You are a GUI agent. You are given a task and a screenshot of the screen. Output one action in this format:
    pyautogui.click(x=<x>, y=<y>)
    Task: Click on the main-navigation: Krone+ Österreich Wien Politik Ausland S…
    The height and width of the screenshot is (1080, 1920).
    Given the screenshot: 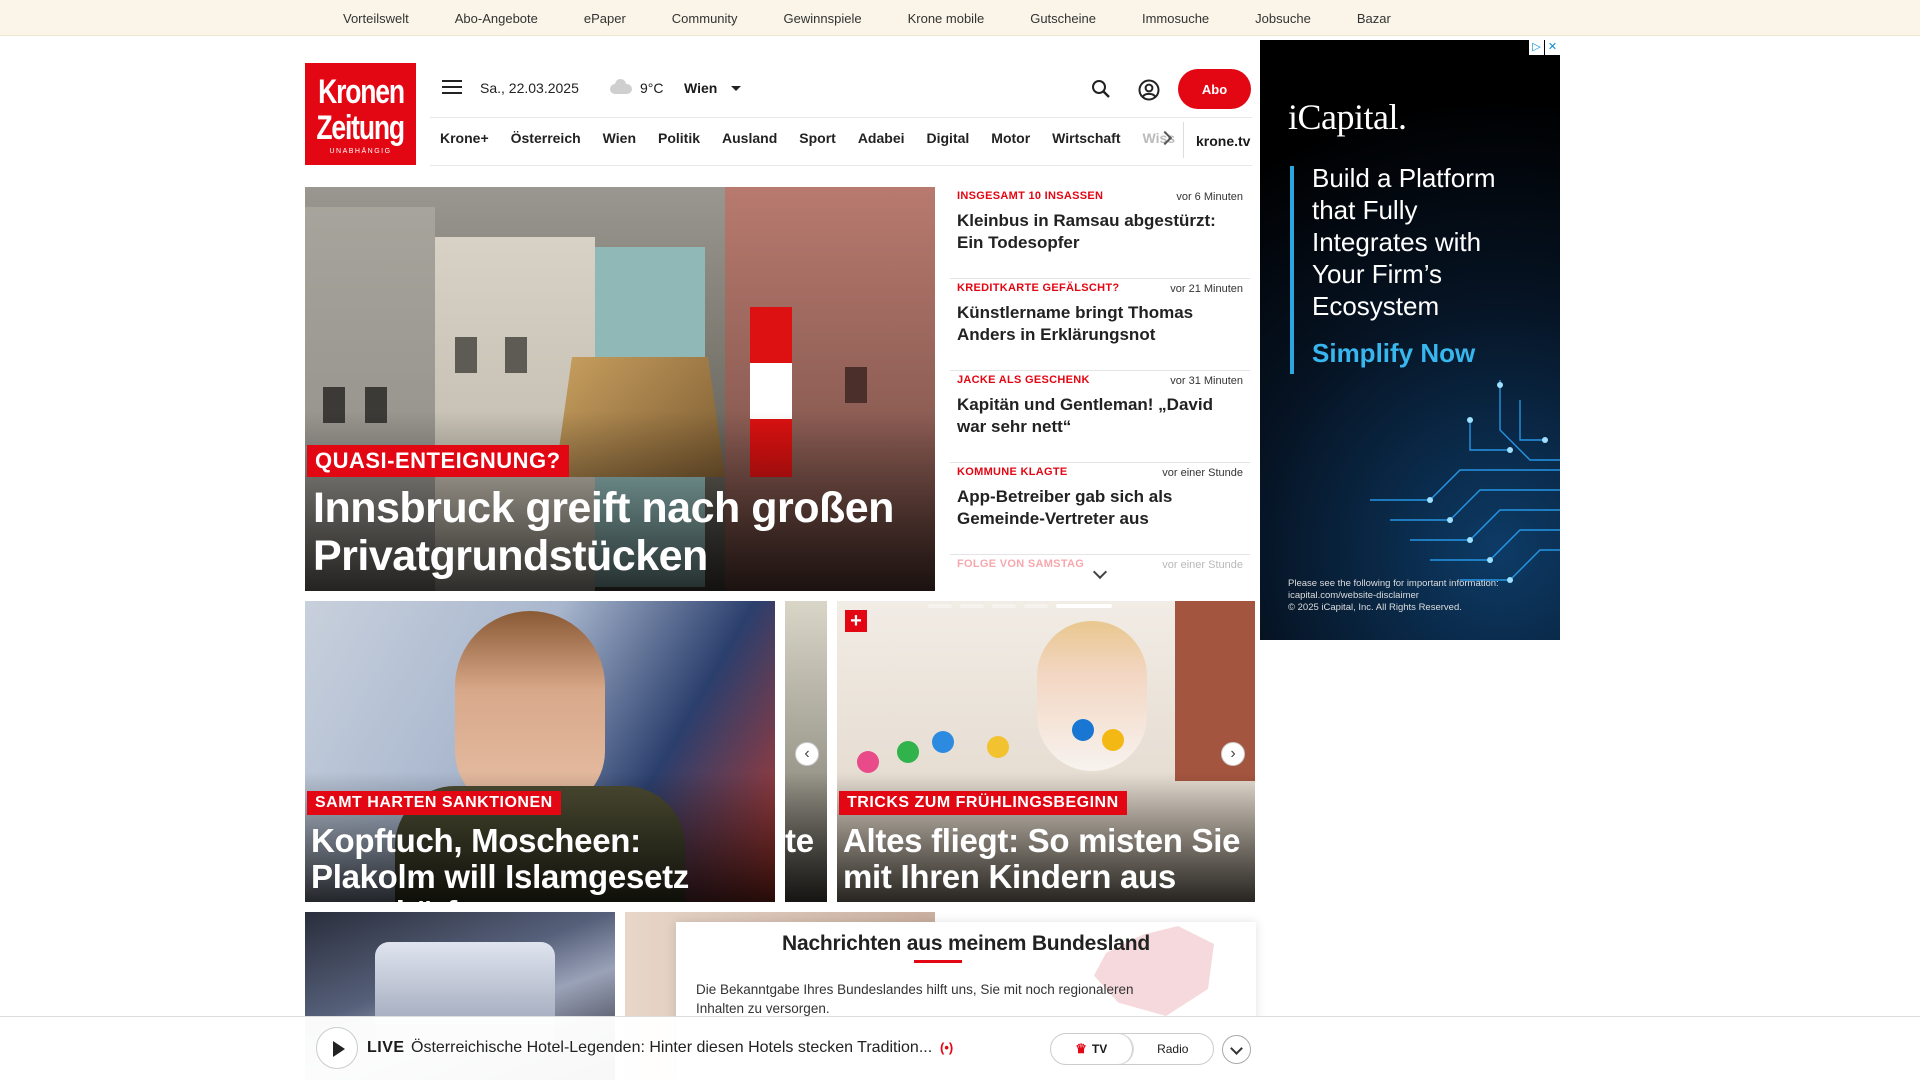 What is the action you would take?
    pyautogui.click(x=808, y=138)
    